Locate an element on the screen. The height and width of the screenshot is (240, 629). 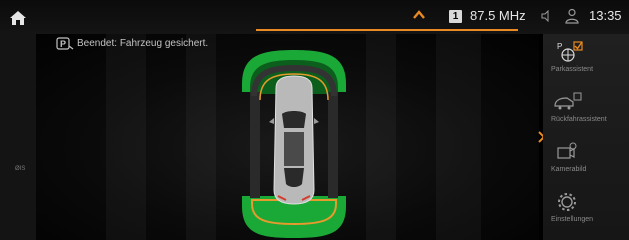
option-label: Einstellungen is located at coordinates (572, 219).